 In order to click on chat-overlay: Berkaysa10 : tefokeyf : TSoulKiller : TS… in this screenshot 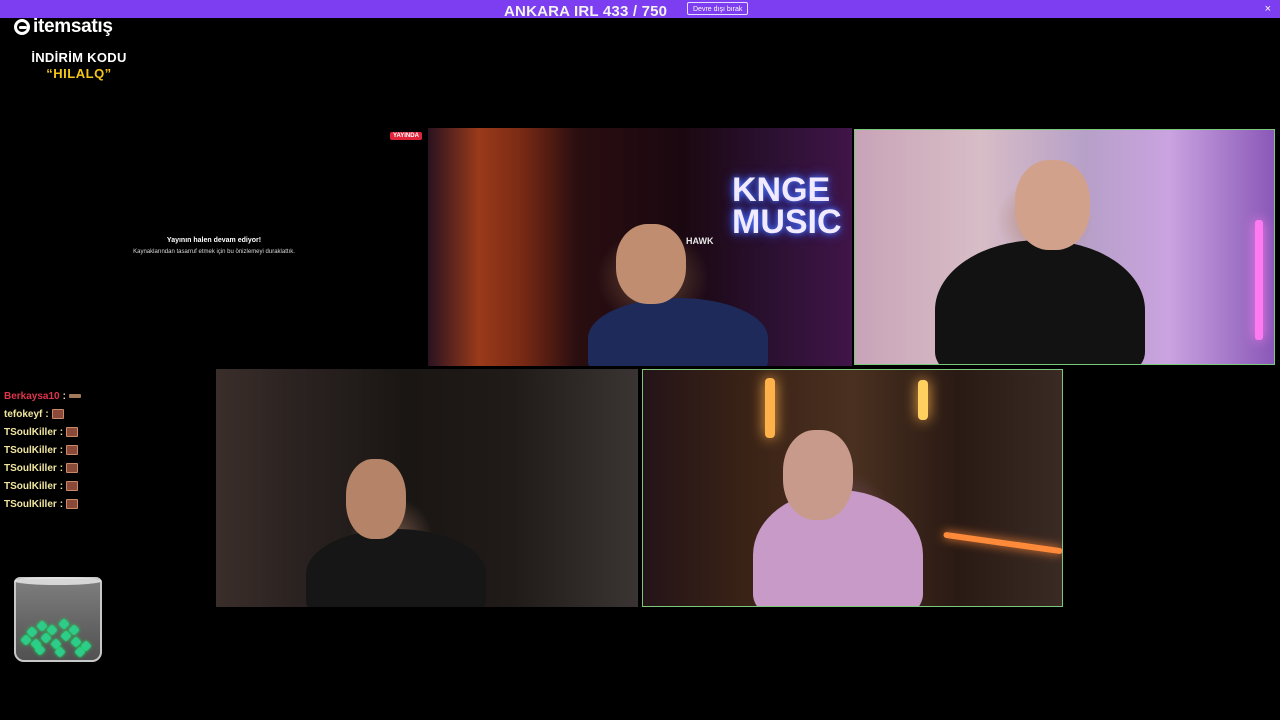, I will do `click(104, 450)`.